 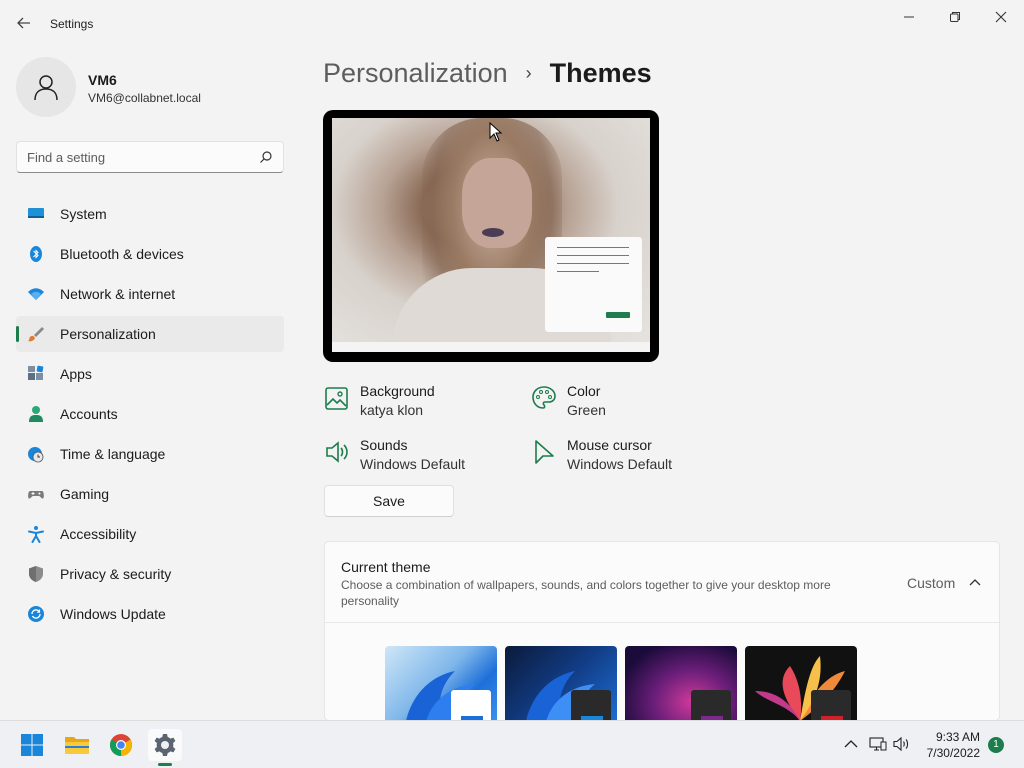 I want to click on sounds-label: Sounds, so click(x=384, y=445).